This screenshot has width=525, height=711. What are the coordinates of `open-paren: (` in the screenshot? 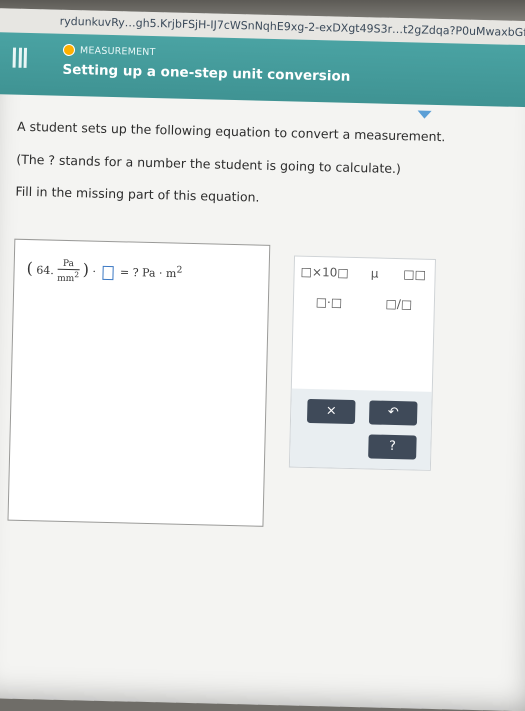 It's located at (30, 268).